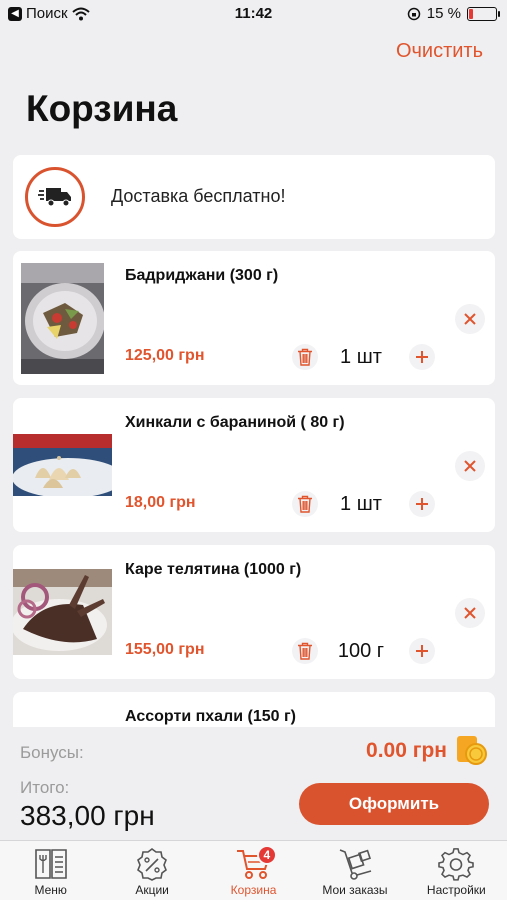  Describe the element at coordinates (266, 855) in the screenshot. I see `cart-count-badge: 4` at that location.